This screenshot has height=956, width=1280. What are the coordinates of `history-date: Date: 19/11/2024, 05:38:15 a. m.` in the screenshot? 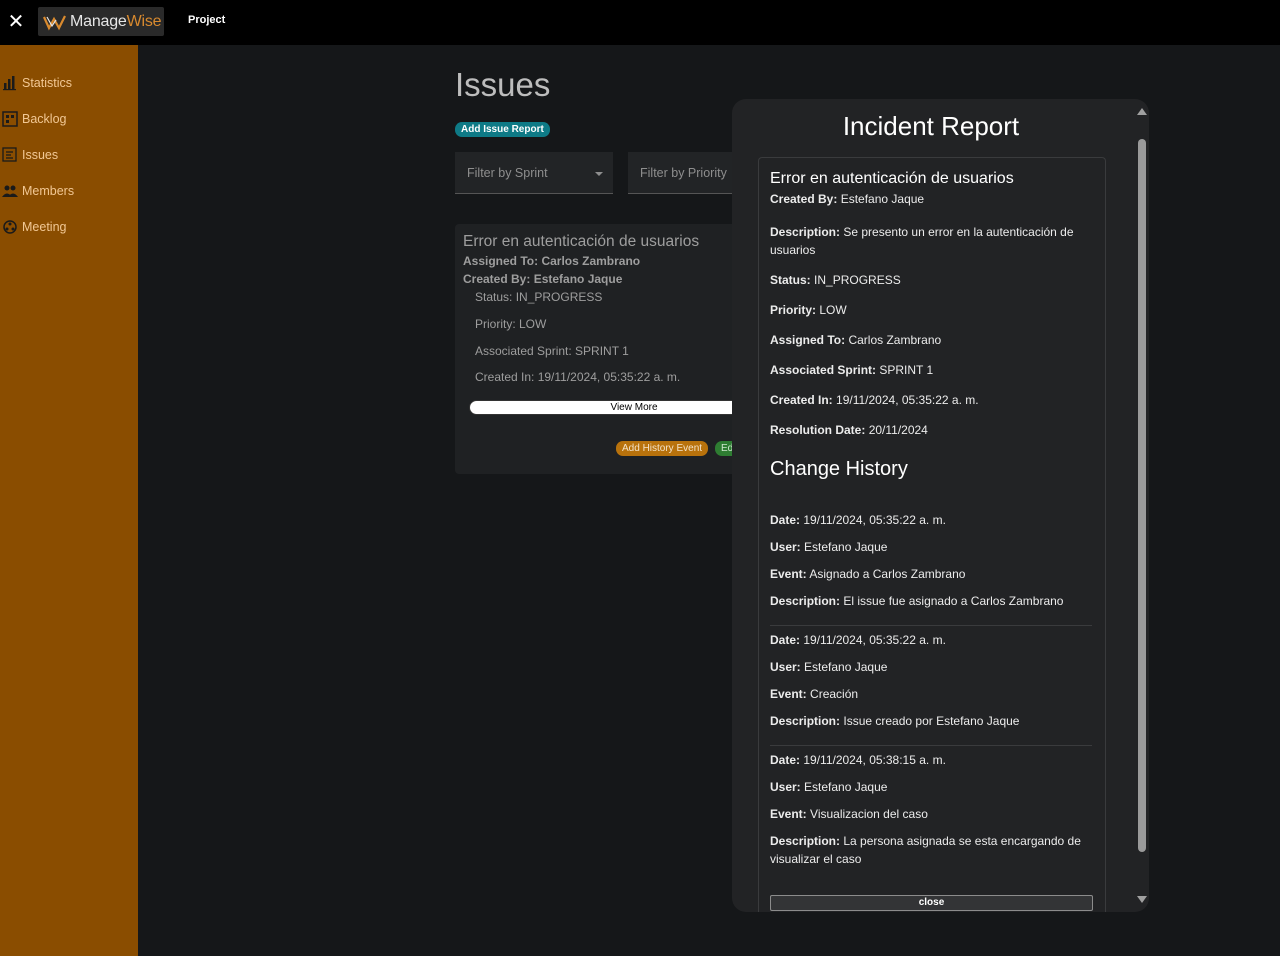 It's located at (858, 760).